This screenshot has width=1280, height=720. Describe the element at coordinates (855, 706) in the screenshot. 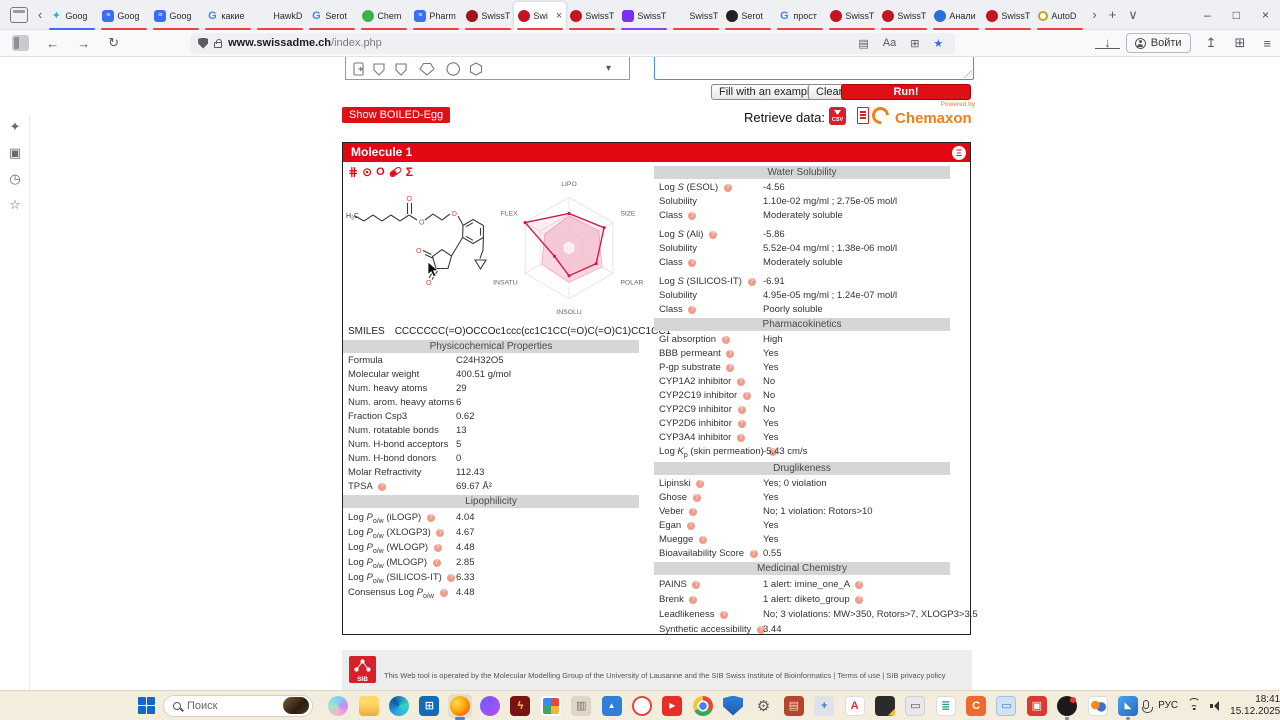

I see `acrobat-icon: A` at that location.